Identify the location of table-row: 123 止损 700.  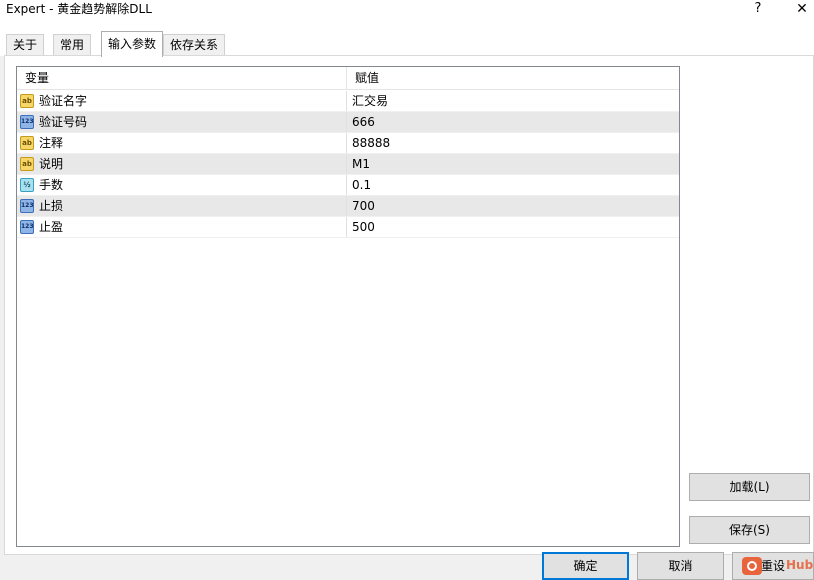
(348, 206).